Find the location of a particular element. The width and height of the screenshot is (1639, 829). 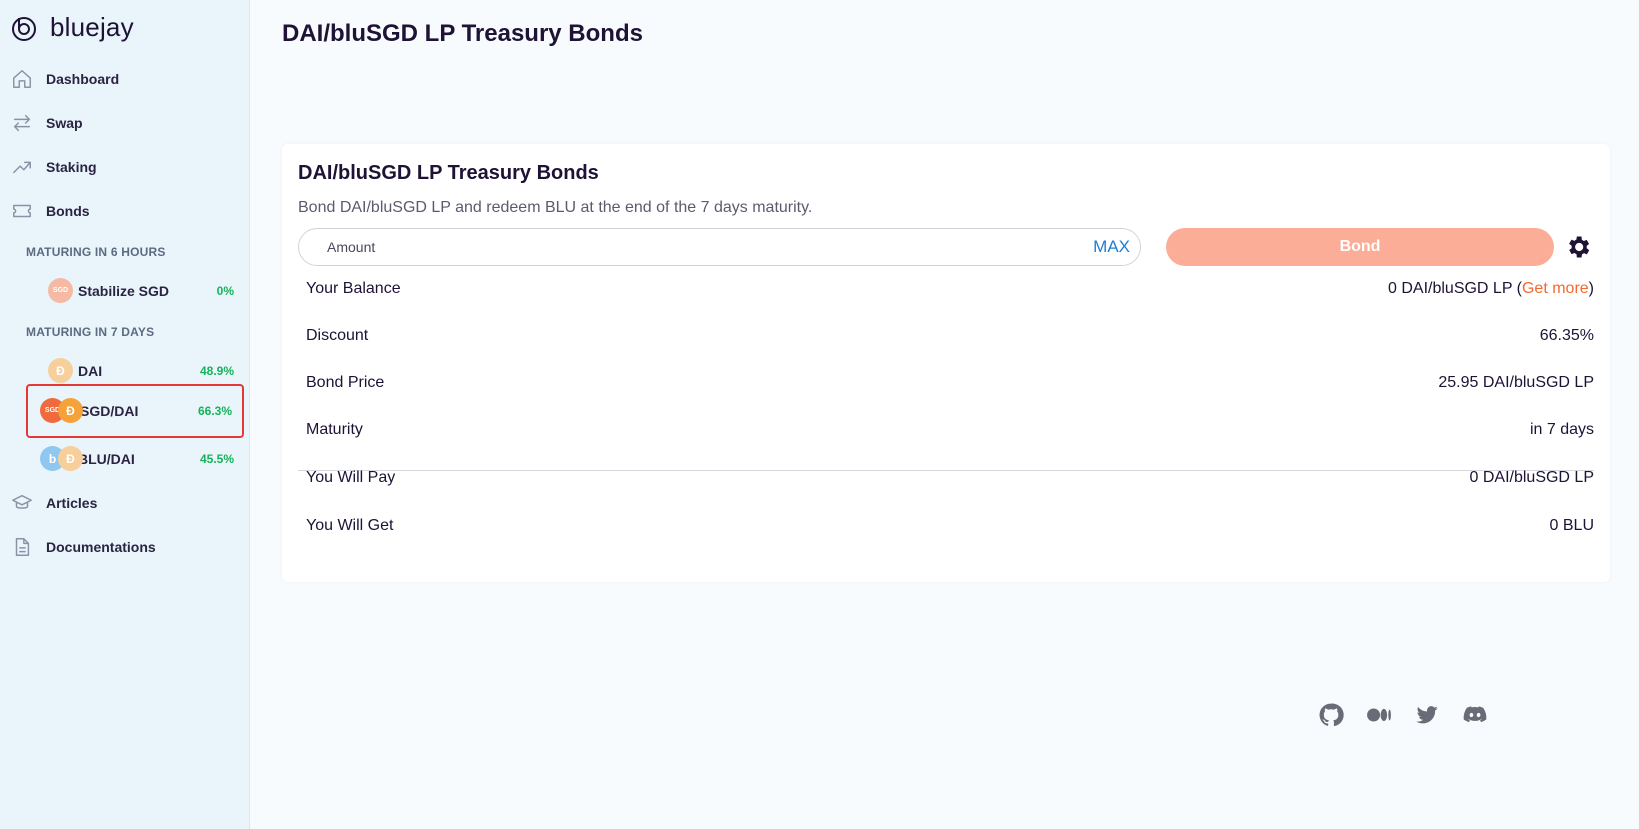

bond-coin-icons: b Đ is located at coordinates (54, 459).